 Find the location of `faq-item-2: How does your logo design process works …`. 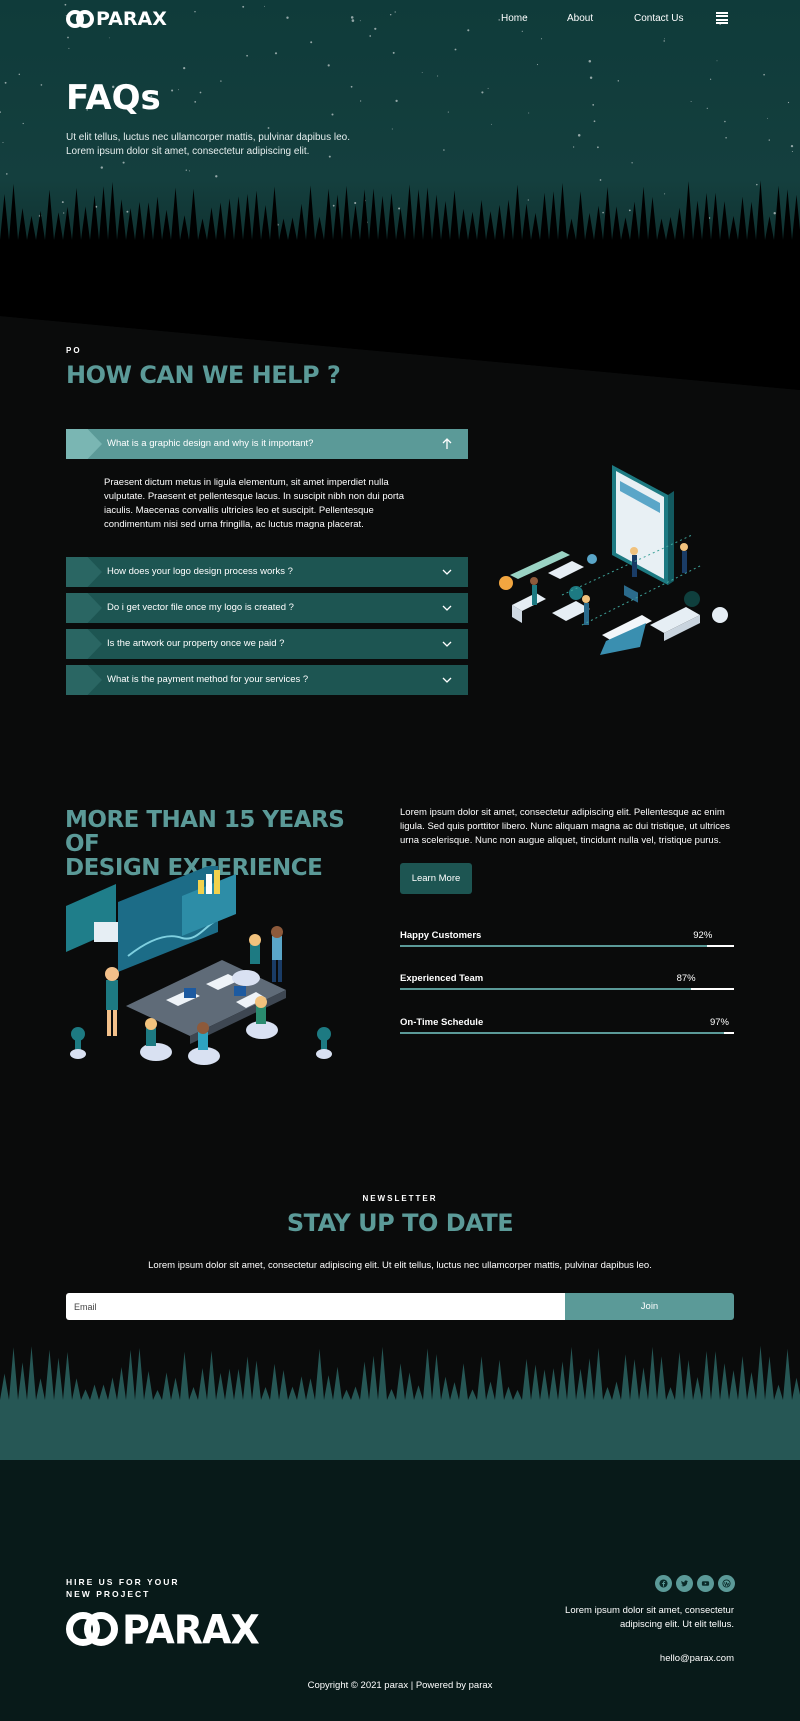

faq-item-2: How does your logo design process works … is located at coordinates (267, 572).